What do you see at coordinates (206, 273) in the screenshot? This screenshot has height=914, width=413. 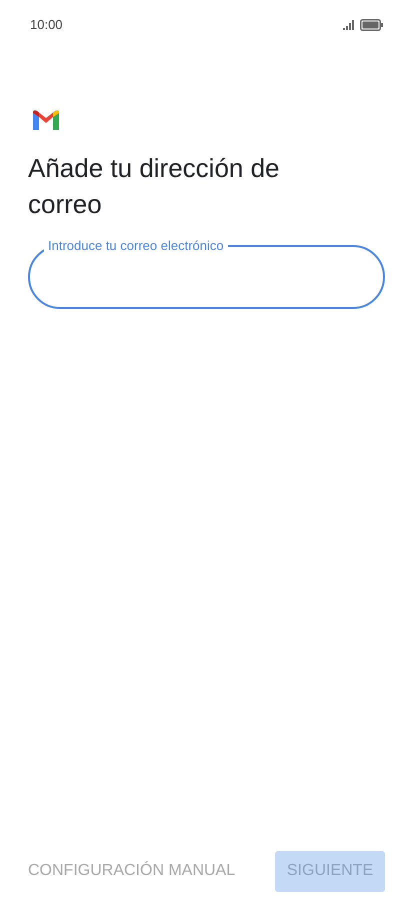 I see `email-field: Introduce tu correo electrónico` at bounding box center [206, 273].